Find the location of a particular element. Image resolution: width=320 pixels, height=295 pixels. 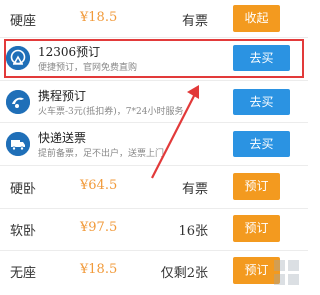

delivery-truck-icon is located at coordinates (18, 144).